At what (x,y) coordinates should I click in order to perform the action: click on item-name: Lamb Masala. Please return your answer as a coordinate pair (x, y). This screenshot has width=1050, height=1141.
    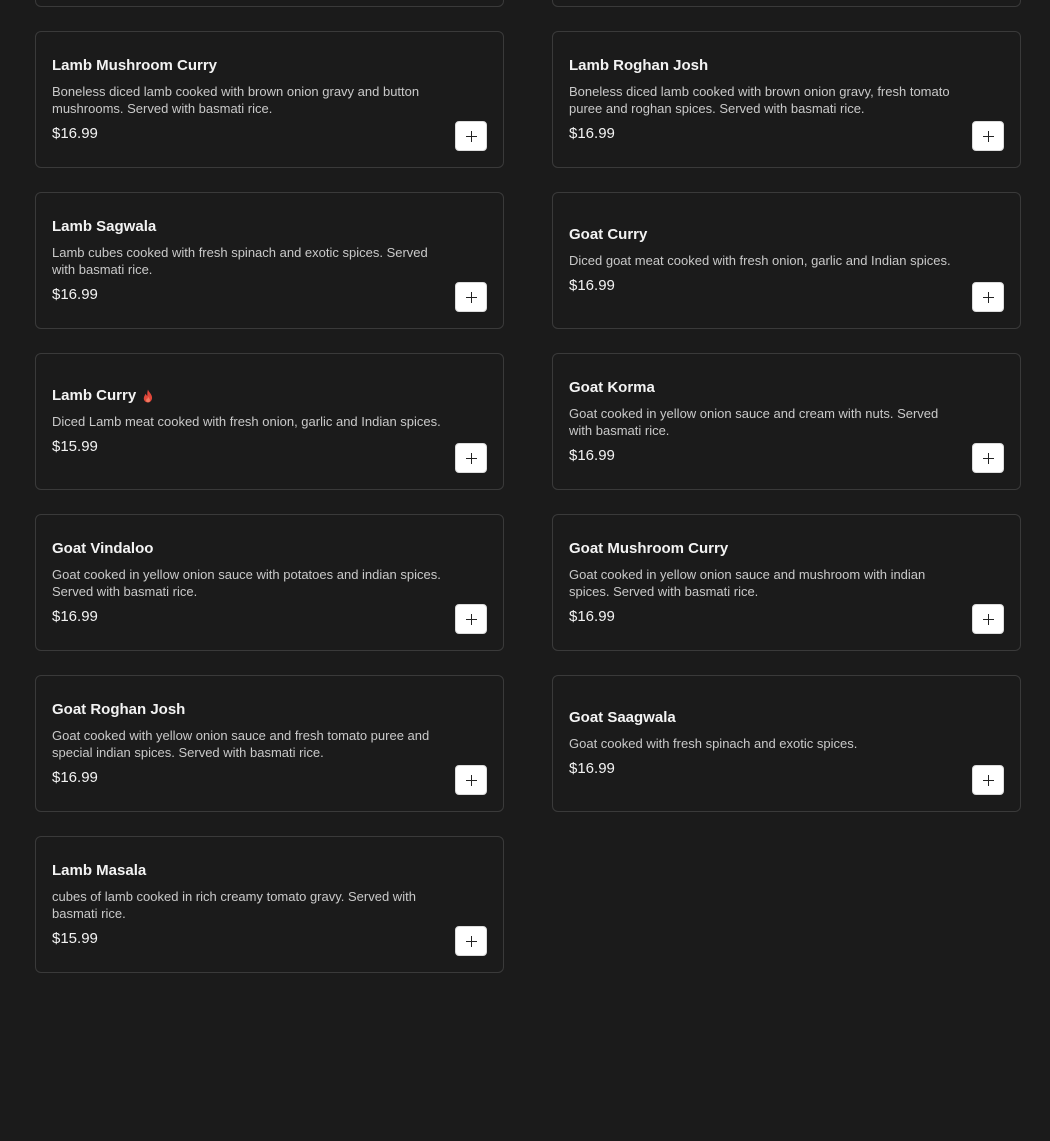
    Looking at the image, I should click on (249, 871).